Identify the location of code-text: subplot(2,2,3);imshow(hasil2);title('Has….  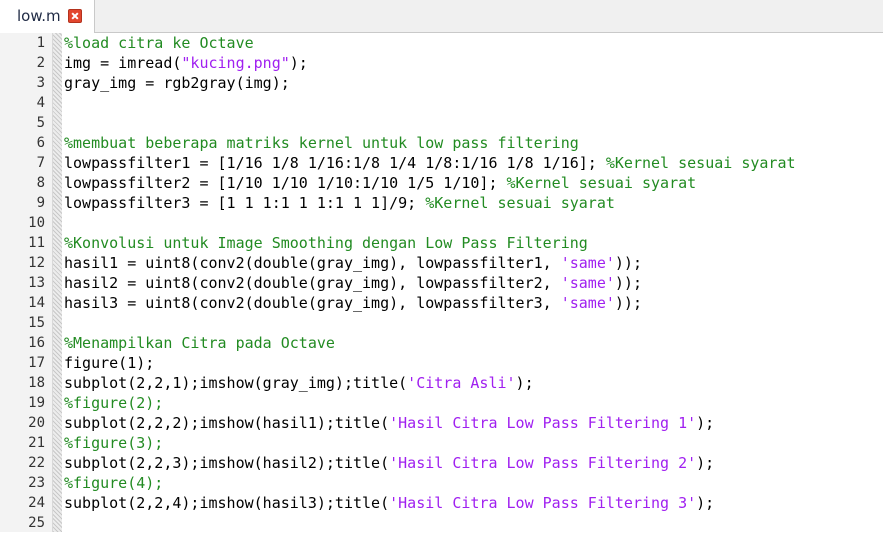
(389, 463).